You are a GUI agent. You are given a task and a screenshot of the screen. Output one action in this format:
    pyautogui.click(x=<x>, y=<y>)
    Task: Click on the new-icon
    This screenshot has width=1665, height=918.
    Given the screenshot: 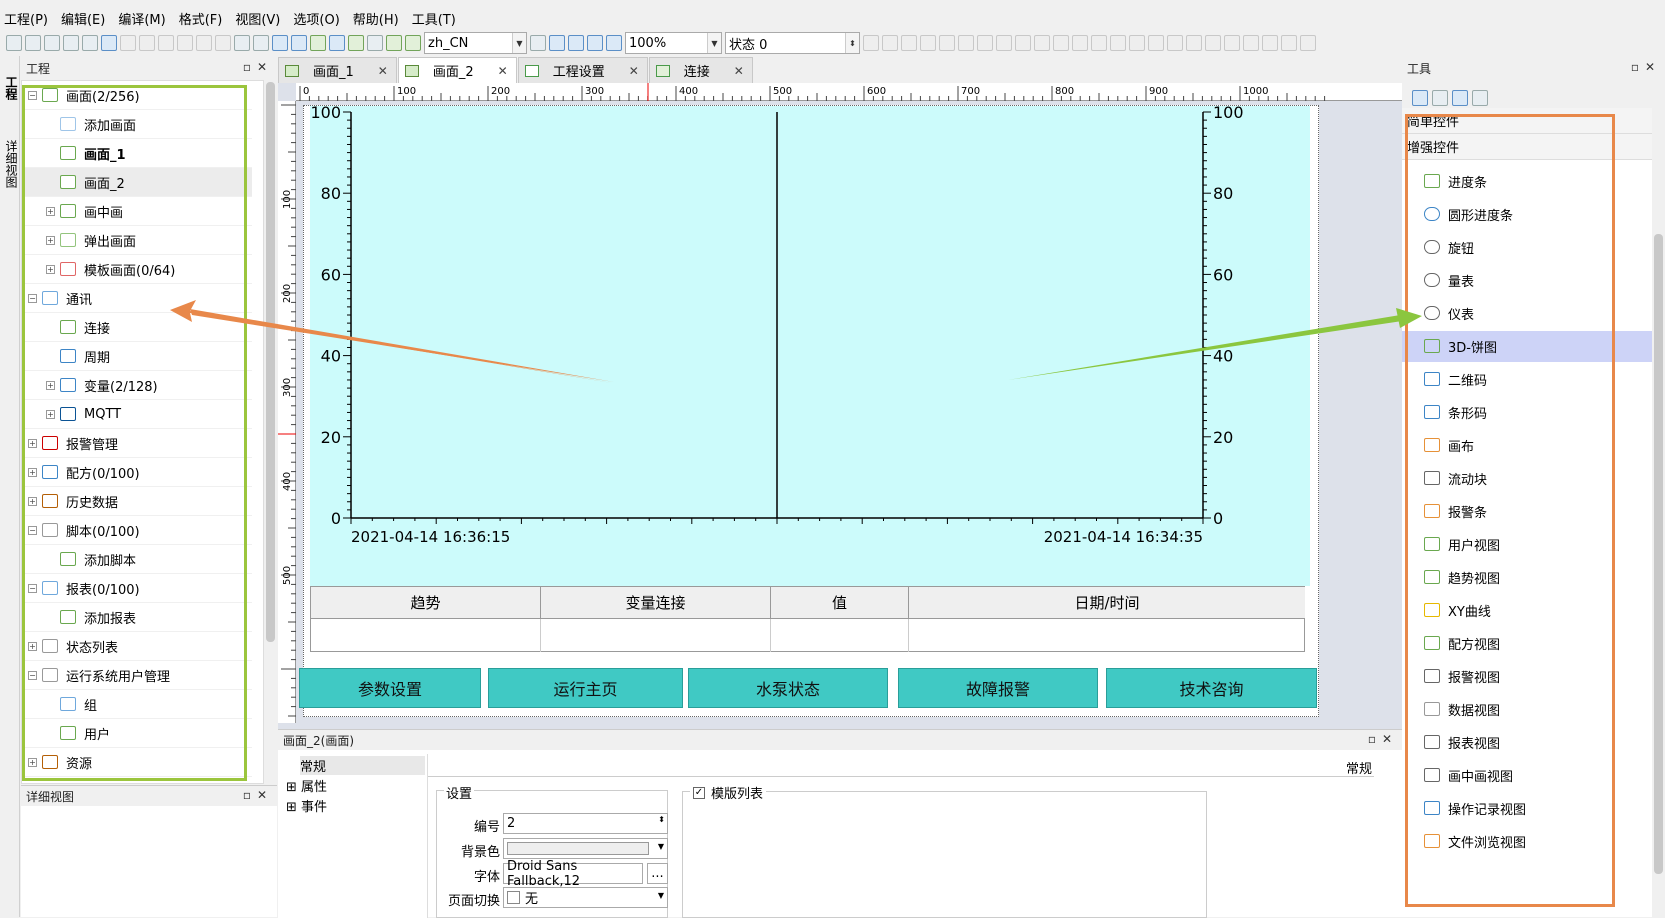 What is the action you would take?
    pyautogui.click(x=14, y=43)
    